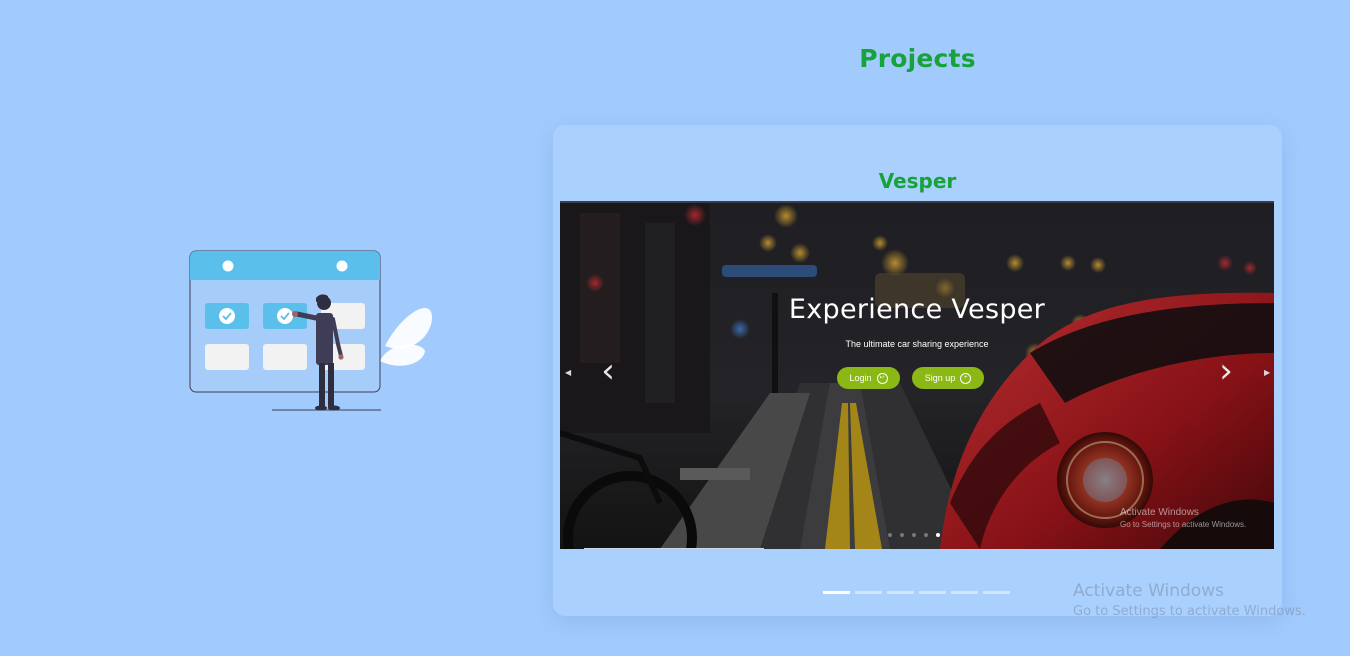  Describe the element at coordinates (916, 592) in the screenshot. I see `carousel-indicators` at that location.